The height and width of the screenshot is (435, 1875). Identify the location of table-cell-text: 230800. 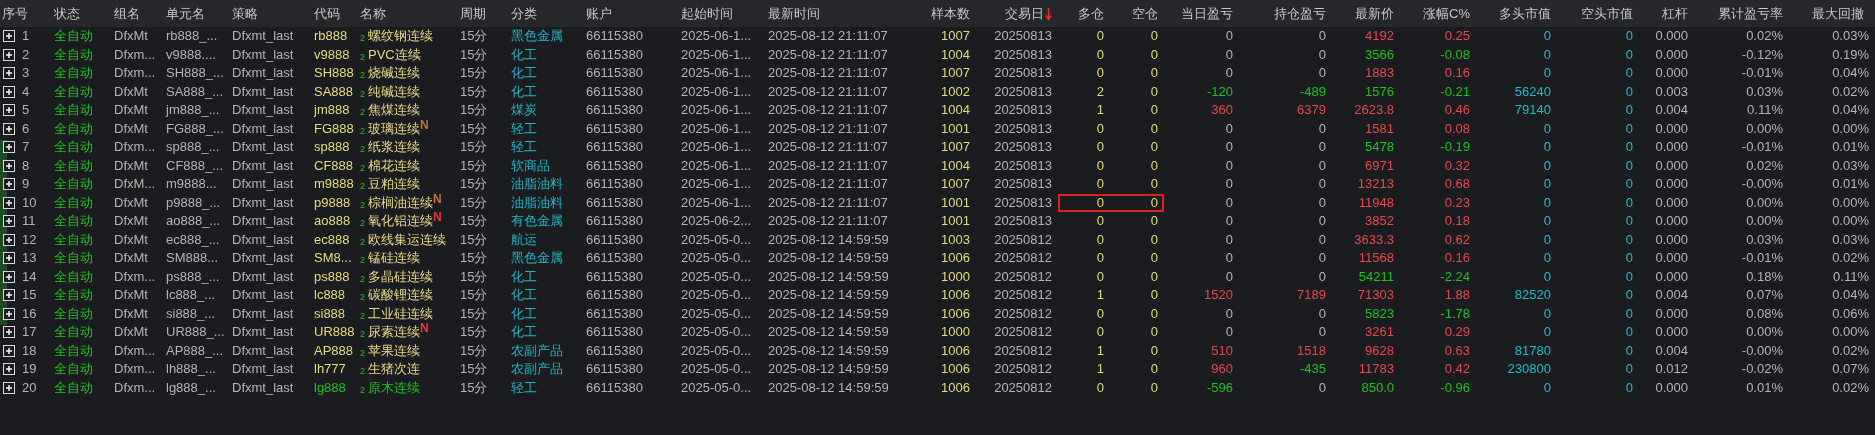
(1529, 369).